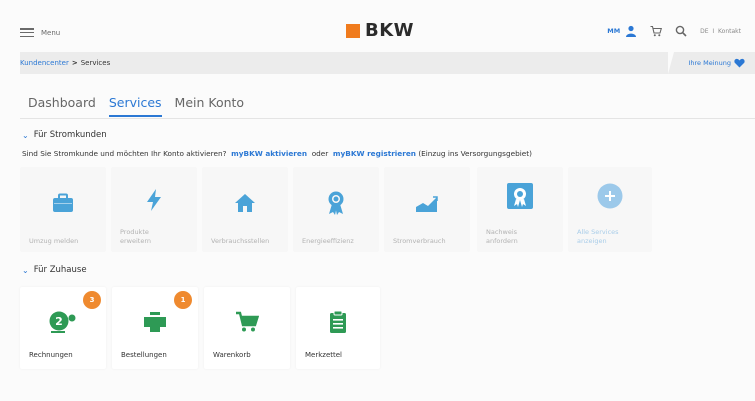  I want to click on certificate-icon, so click(520, 196).